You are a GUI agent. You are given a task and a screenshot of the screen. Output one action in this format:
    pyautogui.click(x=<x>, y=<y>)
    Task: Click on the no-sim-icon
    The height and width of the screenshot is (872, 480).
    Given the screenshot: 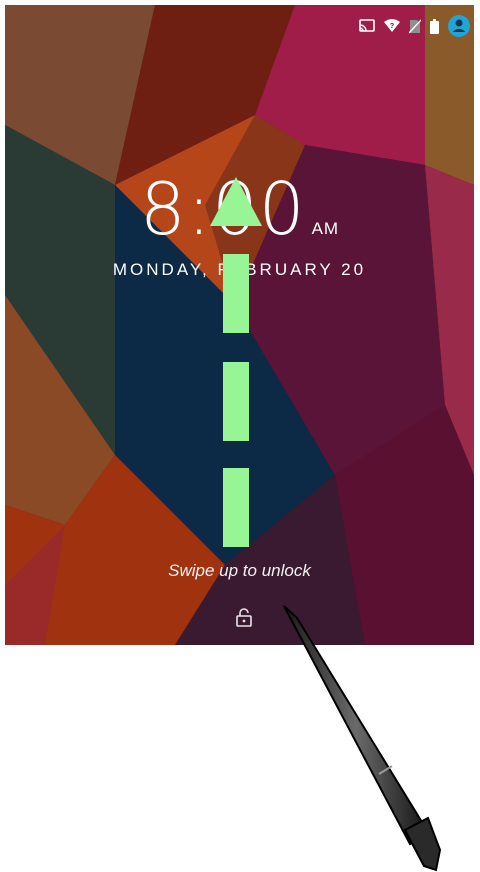 What is the action you would take?
    pyautogui.click(x=415, y=26)
    